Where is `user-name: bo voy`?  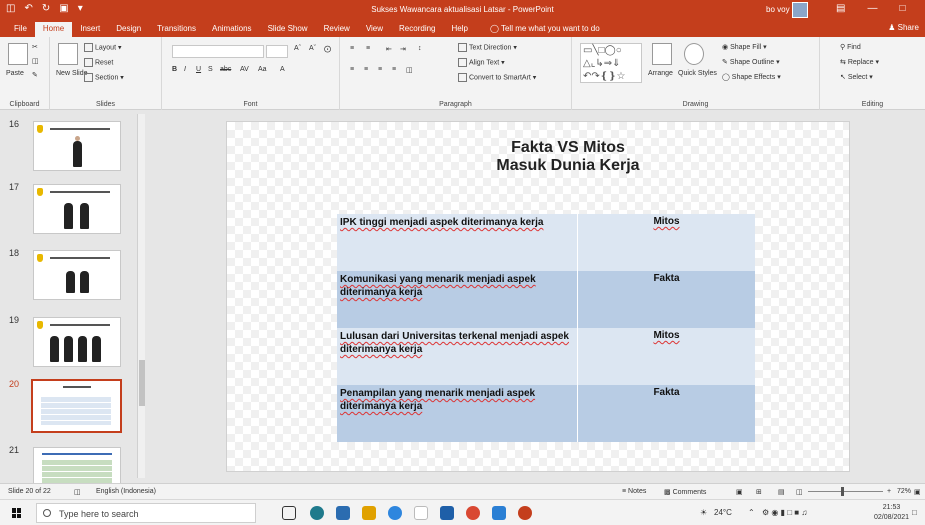
user-name: bo voy is located at coordinates (778, 9).